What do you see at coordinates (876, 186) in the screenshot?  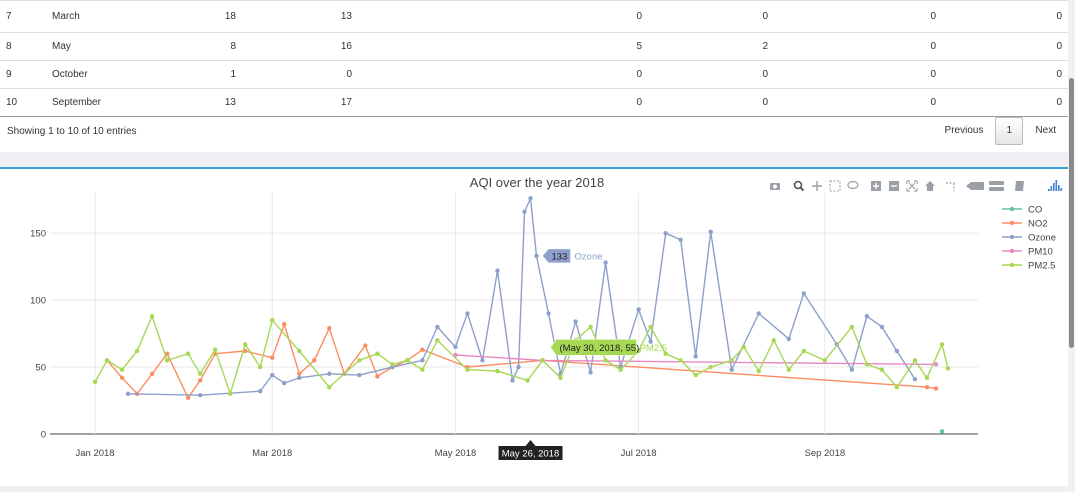 I see `zoom-in-icon` at bounding box center [876, 186].